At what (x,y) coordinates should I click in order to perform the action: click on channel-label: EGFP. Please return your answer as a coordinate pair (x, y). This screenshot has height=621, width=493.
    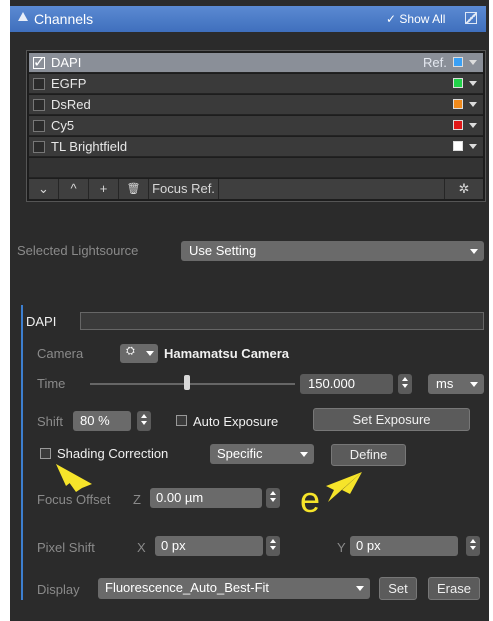
    Looking at the image, I should click on (69, 83).